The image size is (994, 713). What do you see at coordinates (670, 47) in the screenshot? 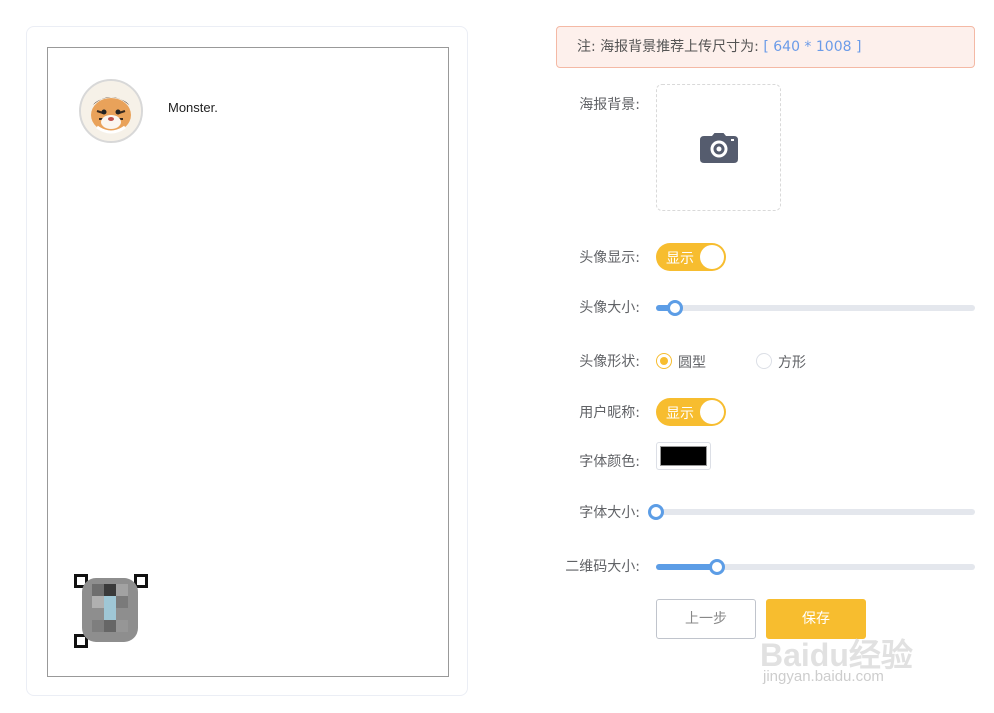
I see `notice-text: 注: 海报背景推荐上传尺寸为:` at bounding box center [670, 47].